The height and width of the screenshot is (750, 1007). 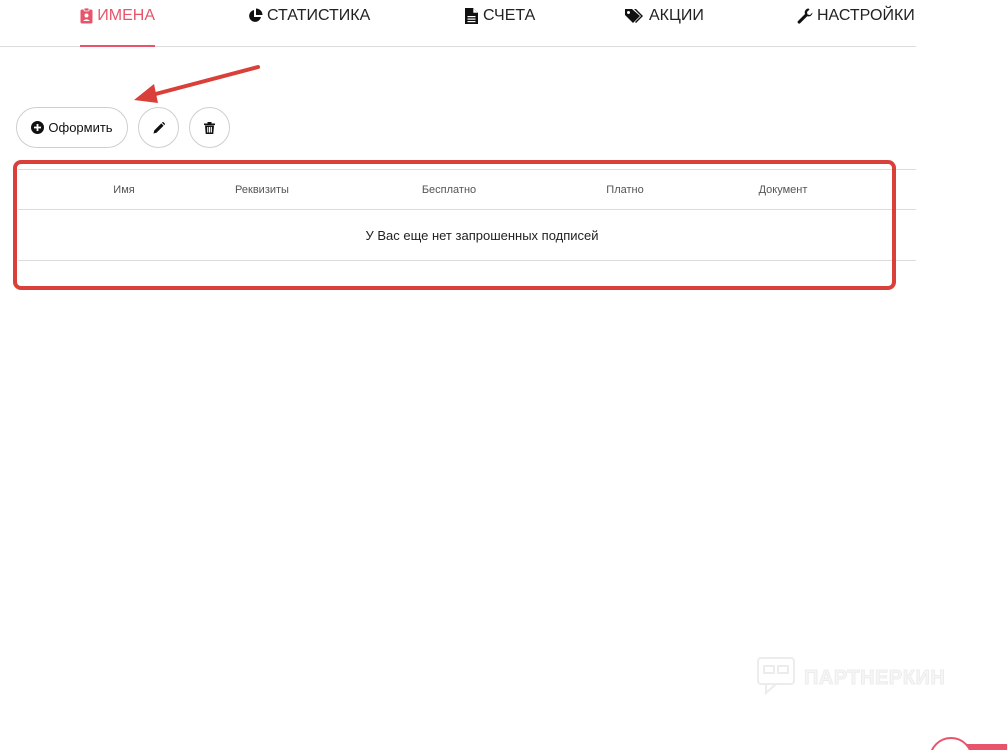 What do you see at coordinates (509, 15) in the screenshot?
I see `tab-accounts-label: СЧЕТА` at bounding box center [509, 15].